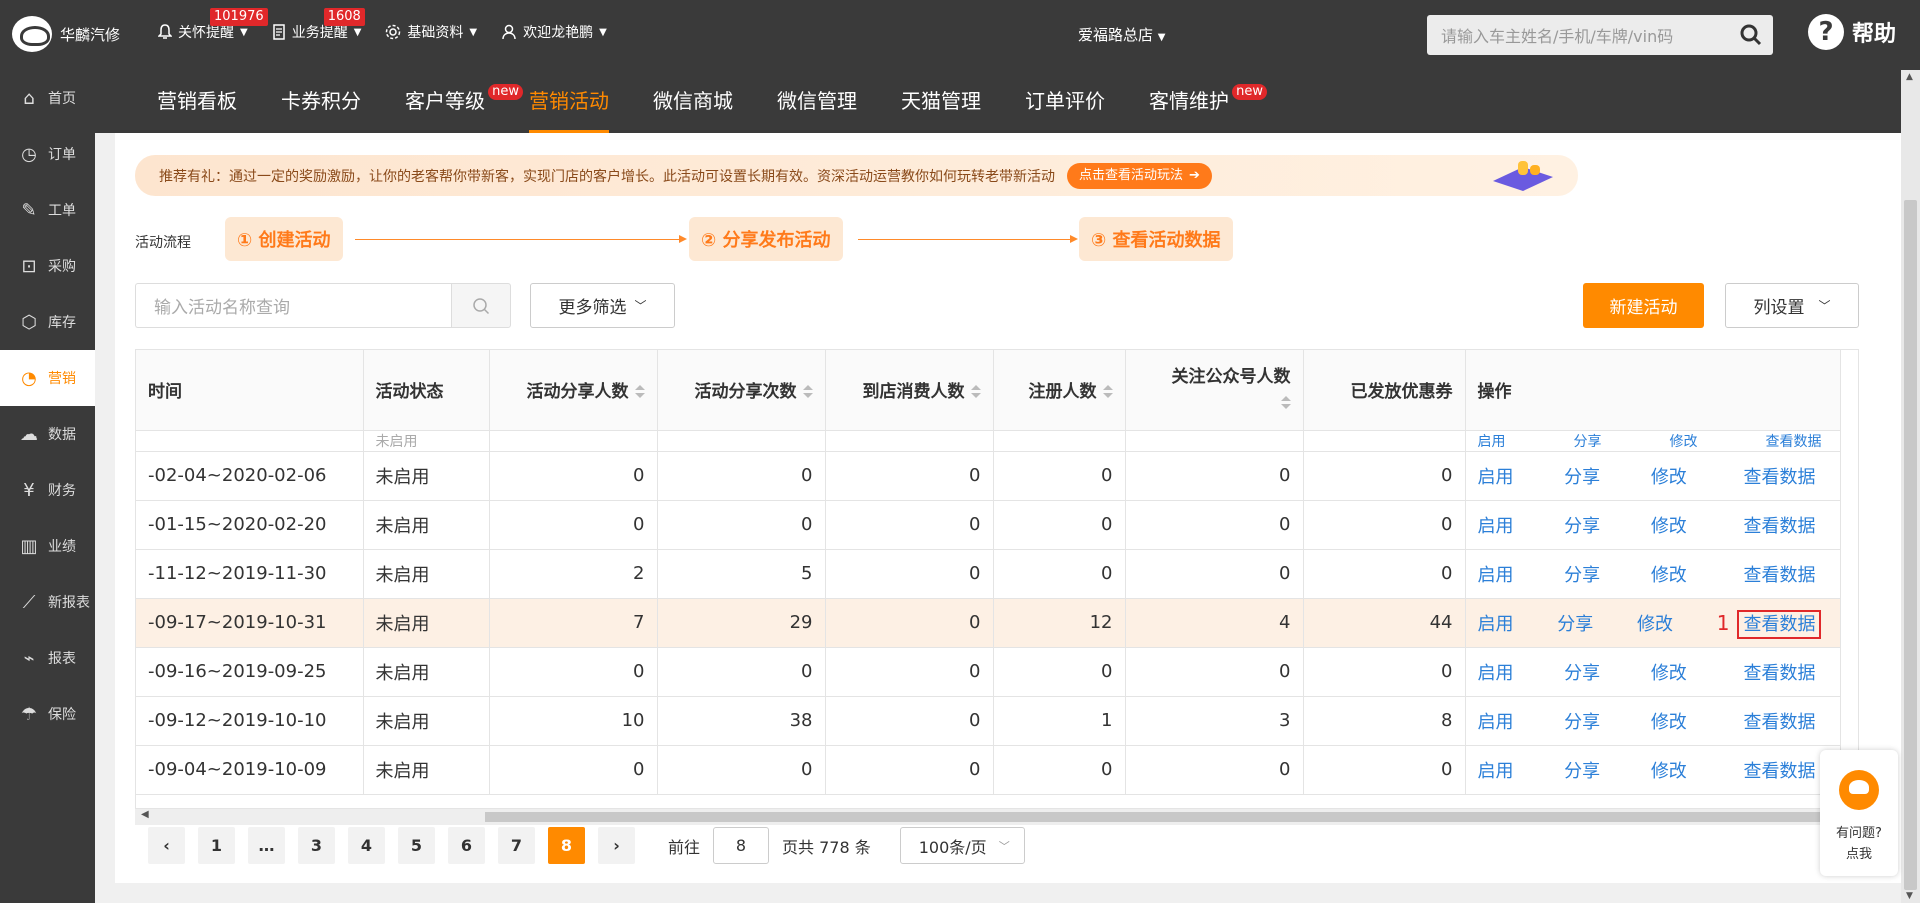 Image resolution: width=1920 pixels, height=903 pixels. Describe the element at coordinates (47, 378) in the screenshot. I see `sidebar-item-marketing: ◔ 营销` at that location.